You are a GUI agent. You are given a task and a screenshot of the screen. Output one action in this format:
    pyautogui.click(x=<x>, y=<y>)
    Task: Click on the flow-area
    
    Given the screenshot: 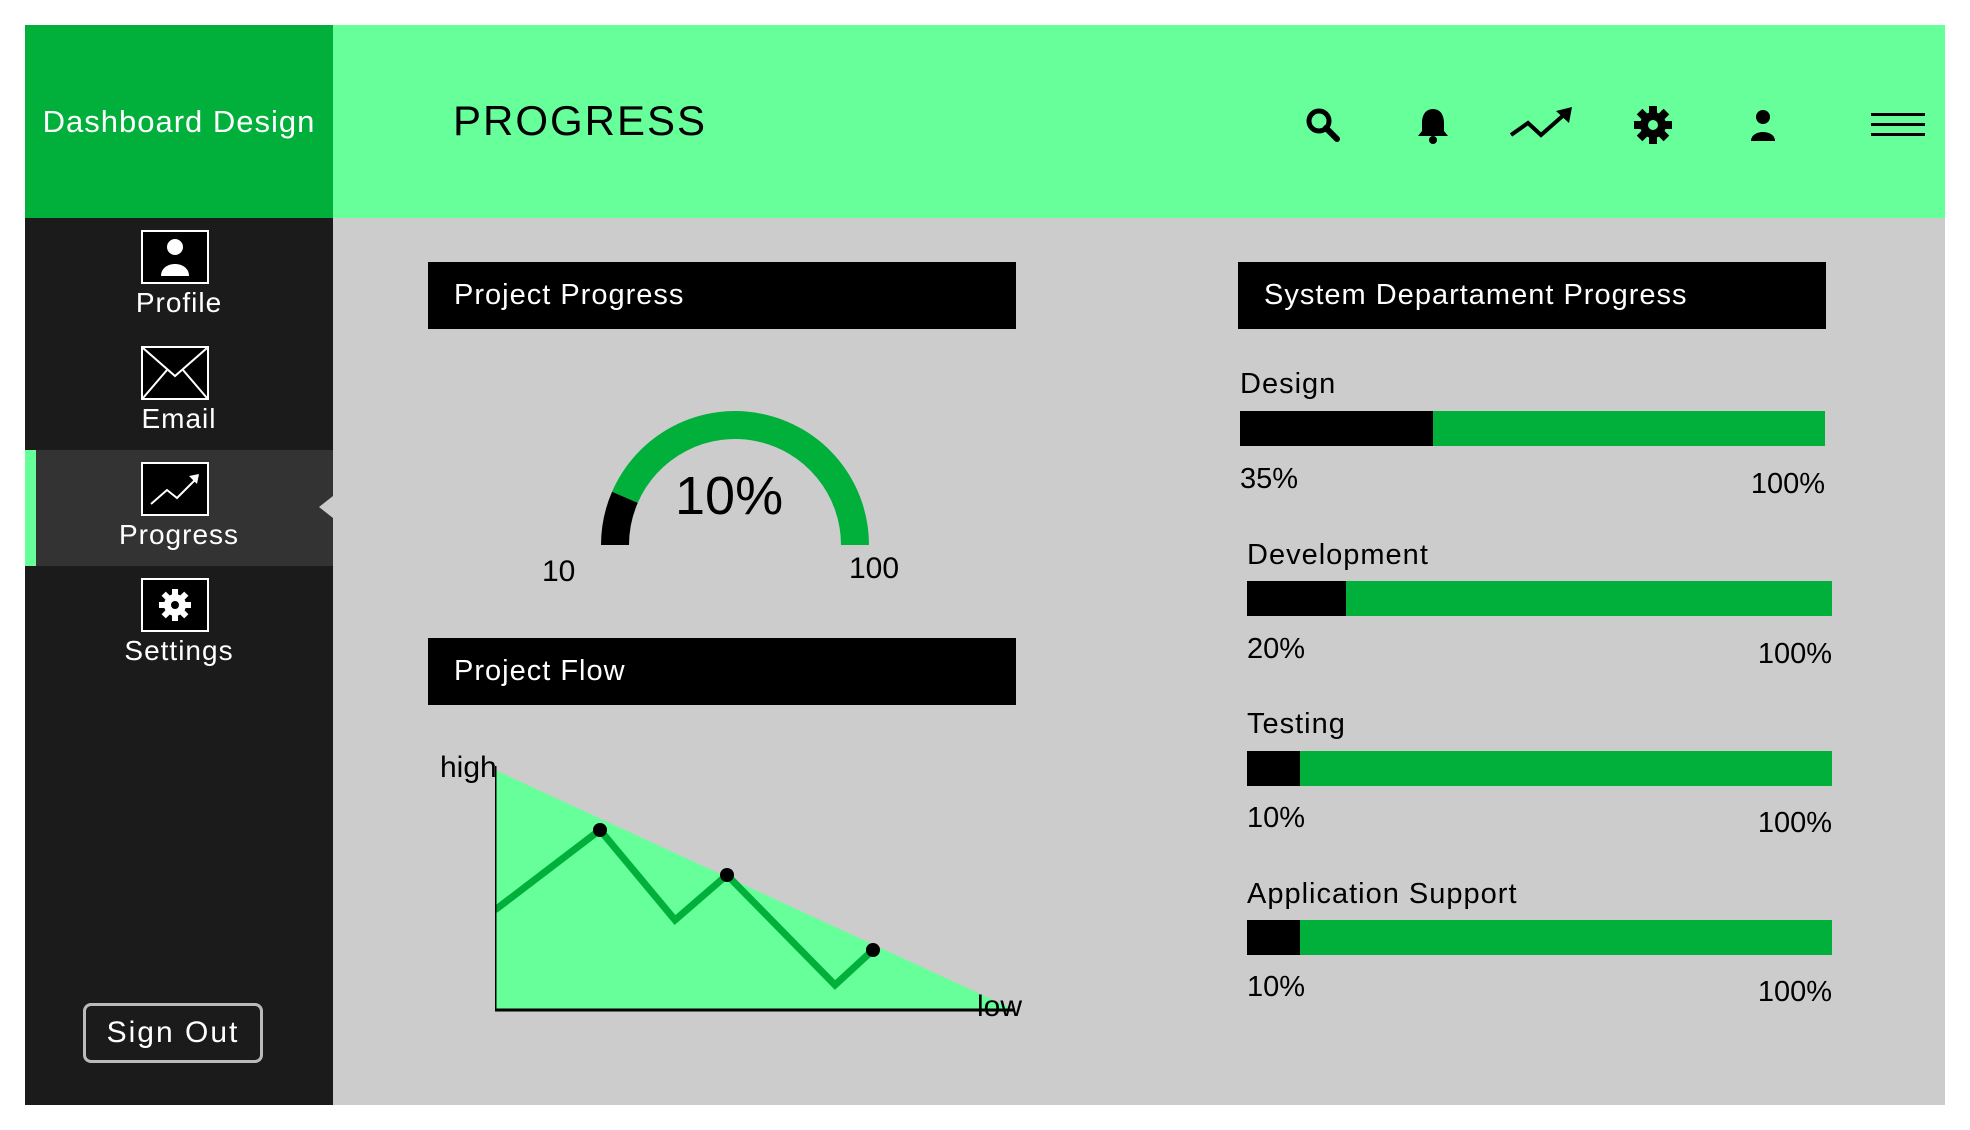 What is the action you would take?
    pyautogui.click(x=755, y=890)
    